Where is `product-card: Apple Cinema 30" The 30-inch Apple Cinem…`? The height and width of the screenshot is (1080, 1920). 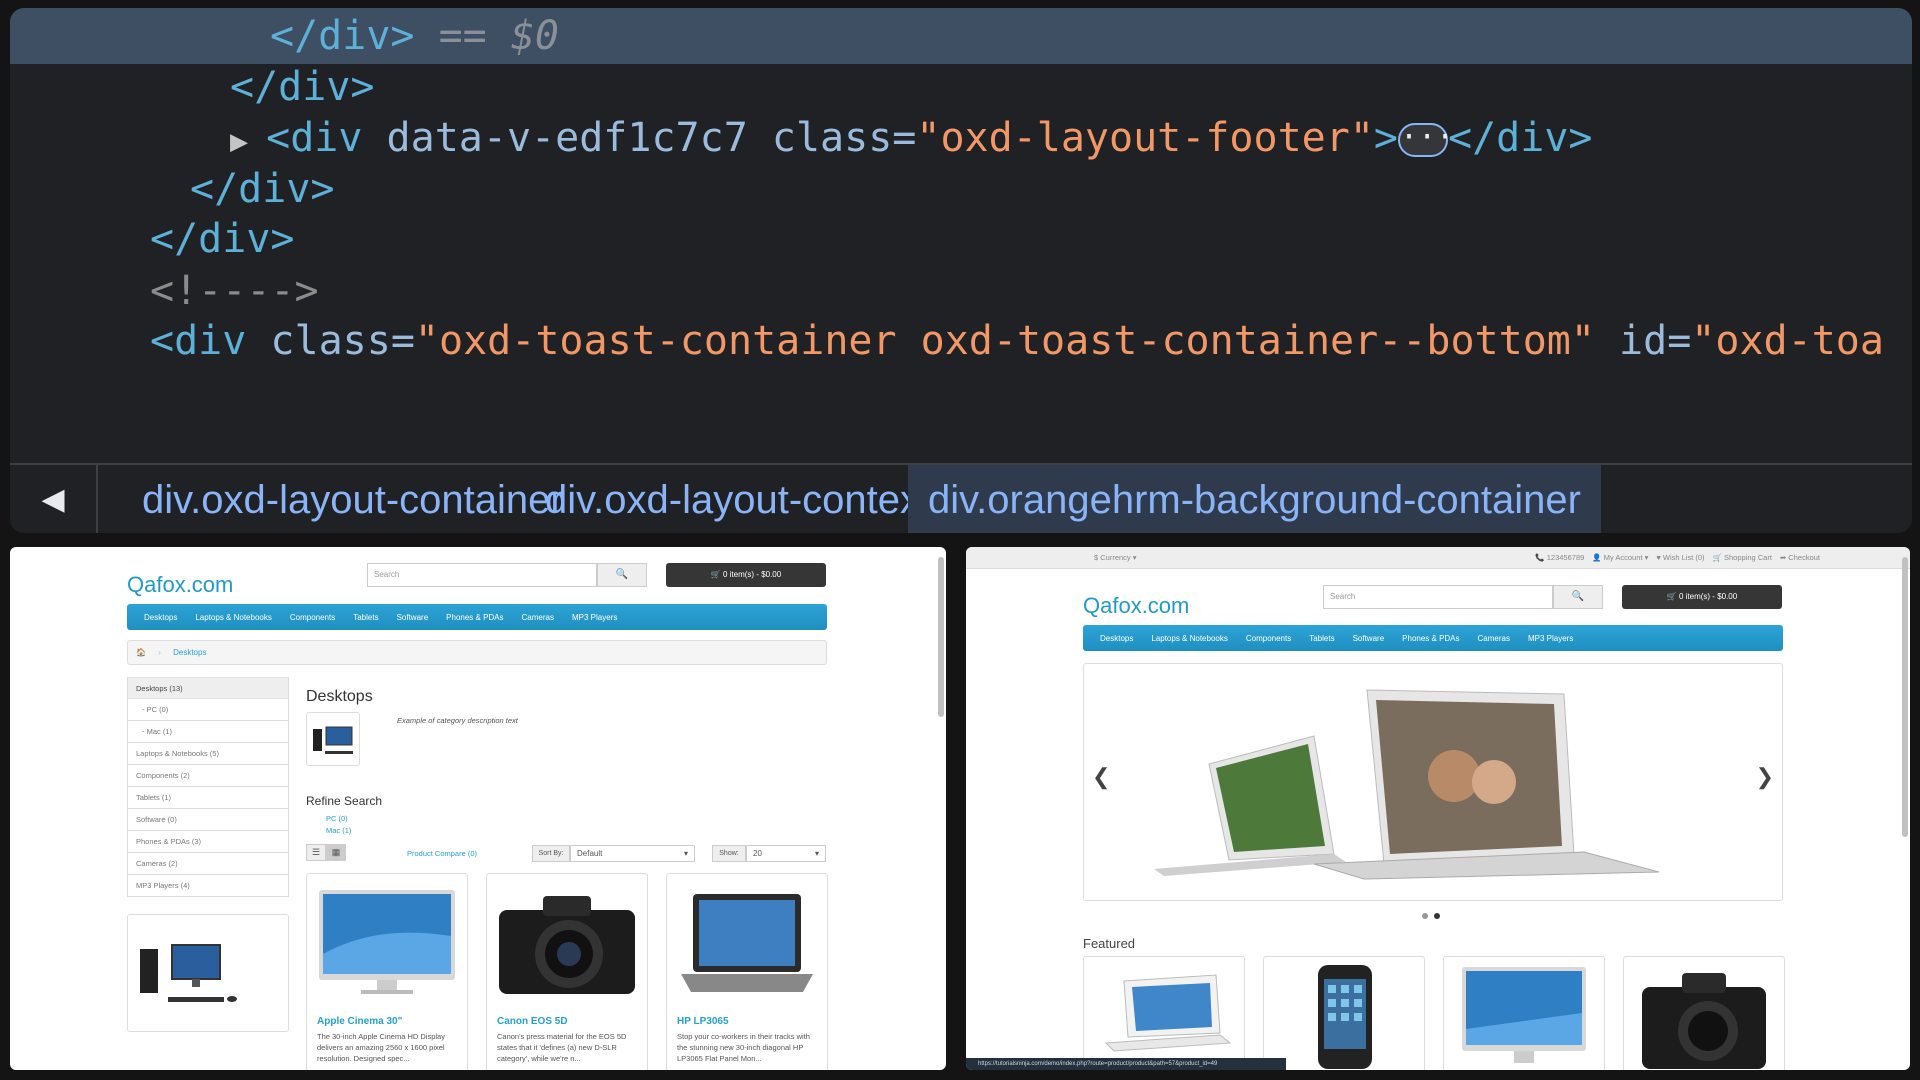
product-card: Apple Cinema 30" The 30-inch Apple Cinem… is located at coordinates (387, 971).